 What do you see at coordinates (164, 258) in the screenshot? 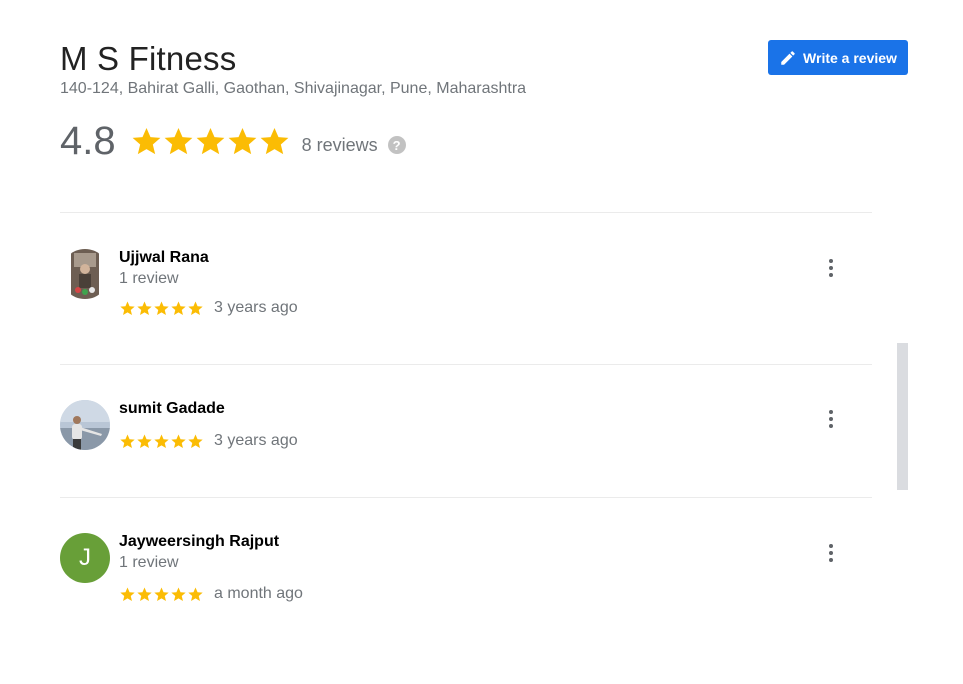
I see `reviewer-name: Ujjwal Rana` at bounding box center [164, 258].